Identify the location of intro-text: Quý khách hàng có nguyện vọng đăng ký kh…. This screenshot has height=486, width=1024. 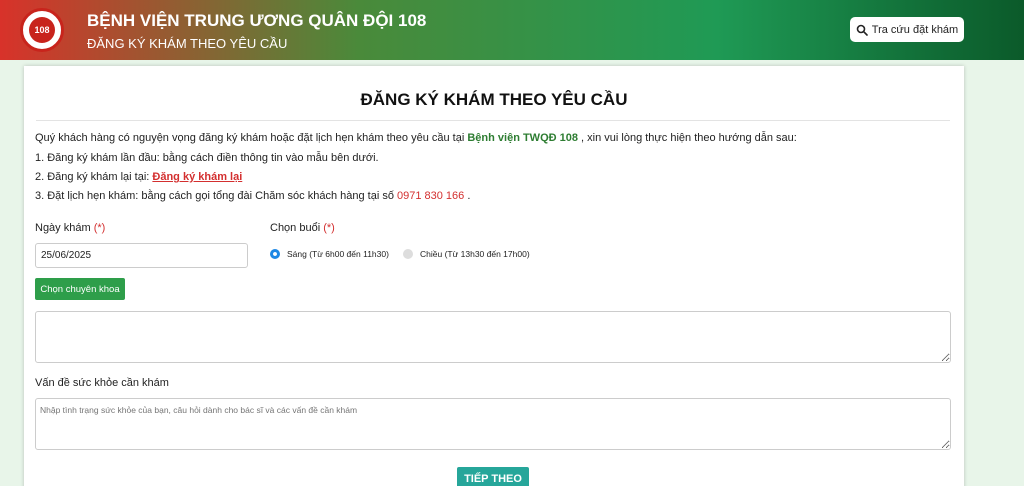
(251, 138).